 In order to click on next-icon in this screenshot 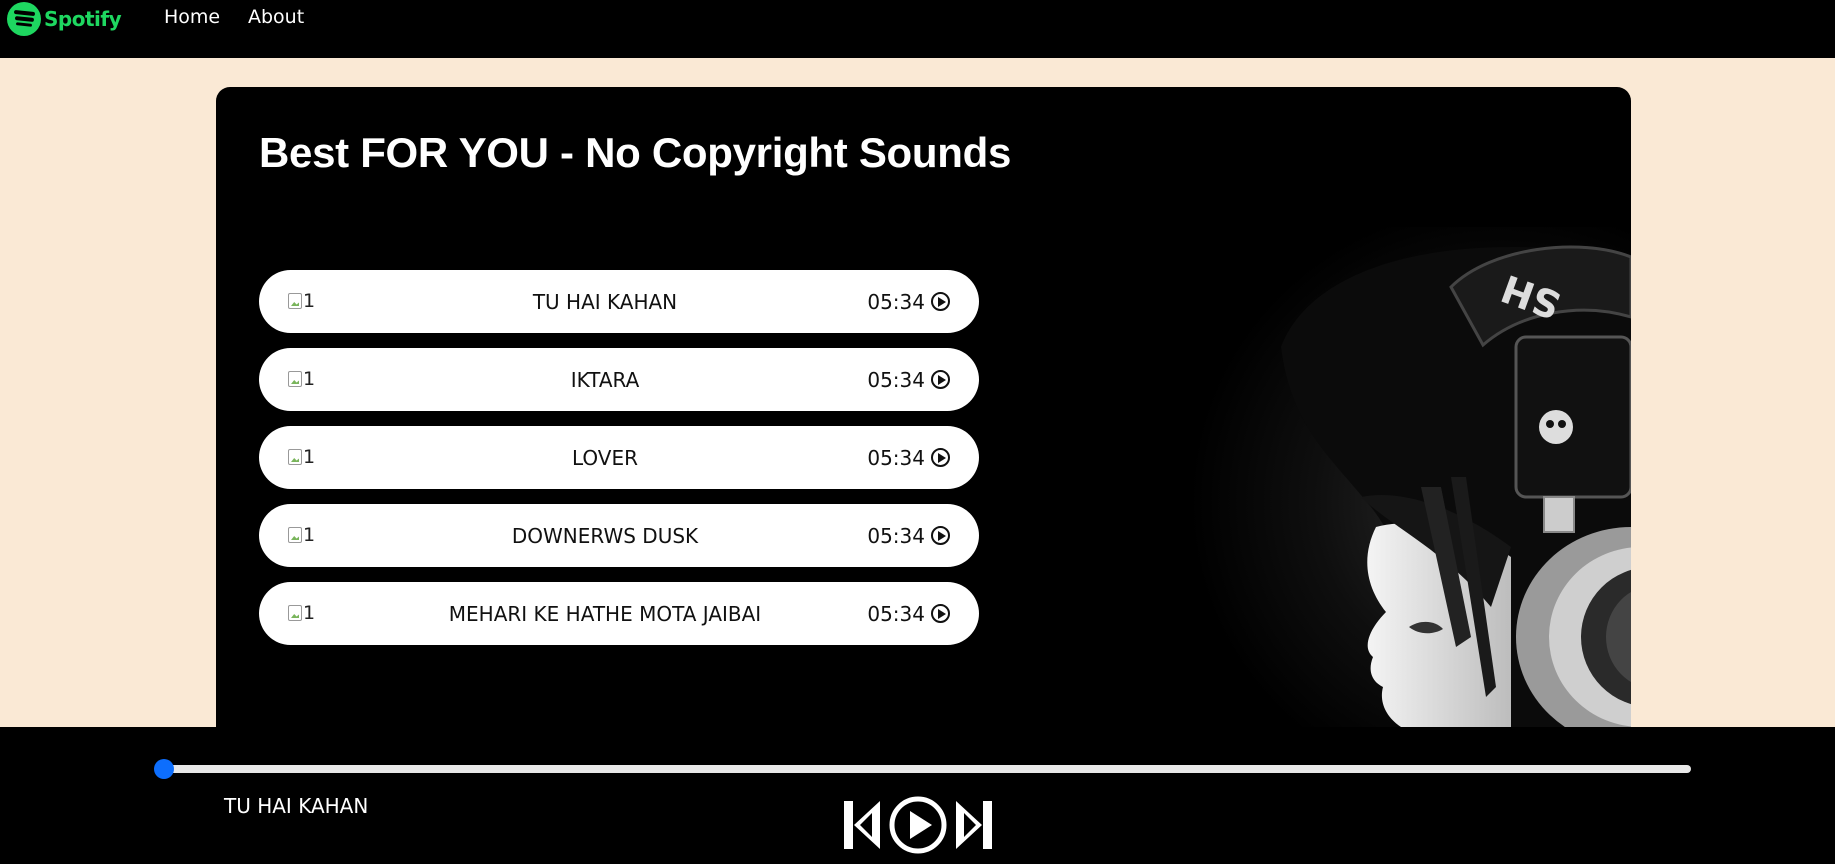, I will do `click(974, 825)`.